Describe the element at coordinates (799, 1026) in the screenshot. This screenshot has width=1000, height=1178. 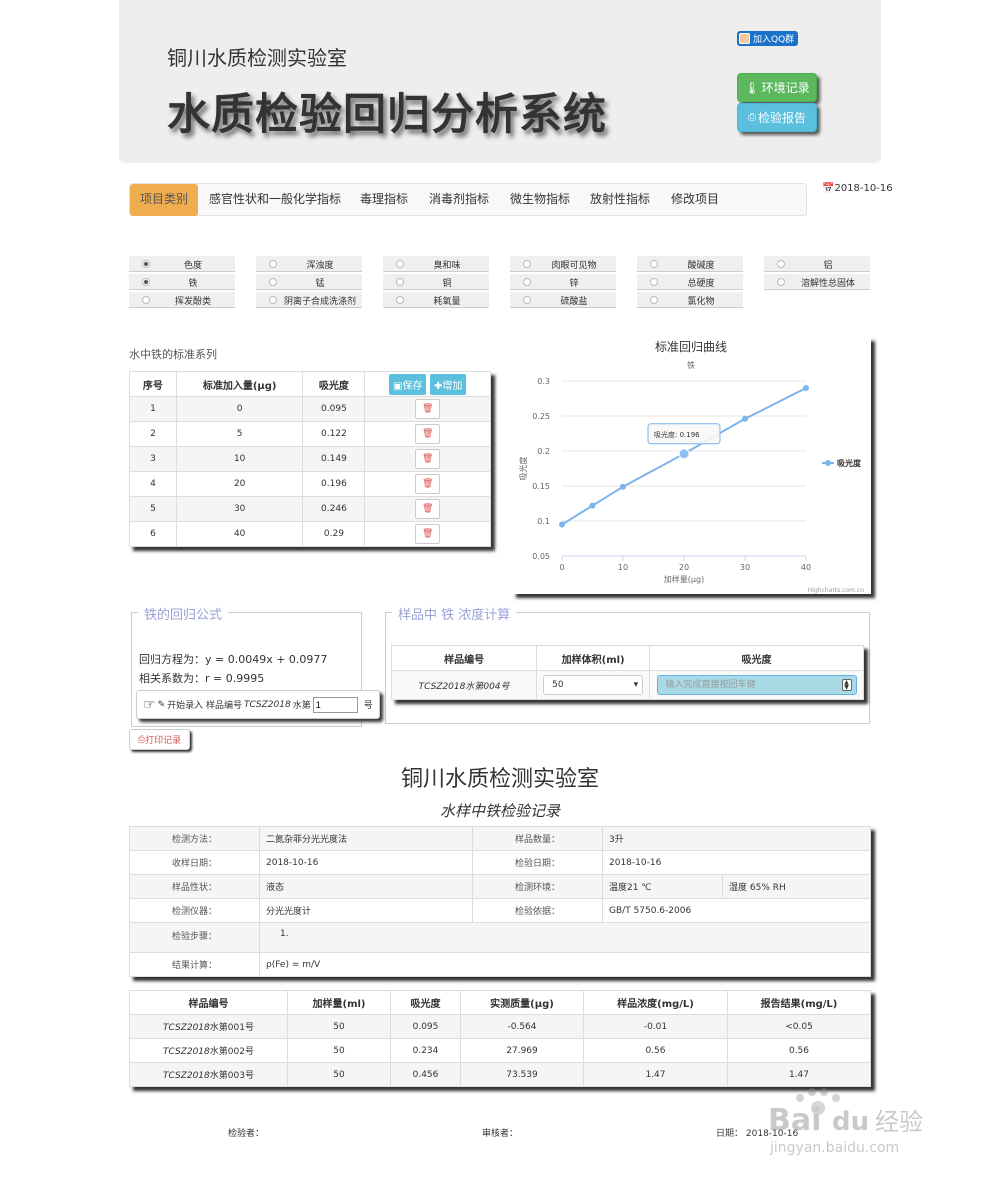
I see `result-report: <0.05` at that location.